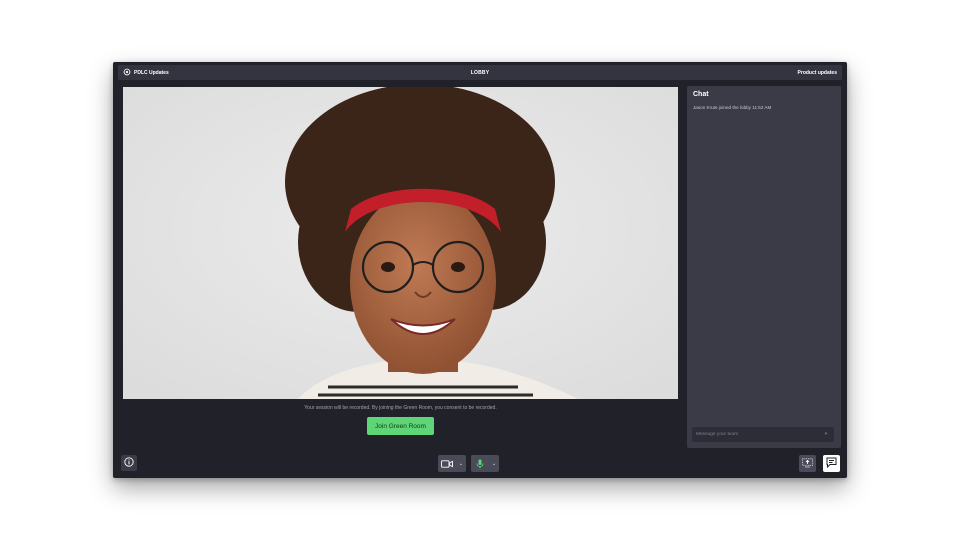 Image resolution: width=960 pixels, height=540 pixels. I want to click on camera-options-chevron-down-icon: ⌄, so click(461, 463).